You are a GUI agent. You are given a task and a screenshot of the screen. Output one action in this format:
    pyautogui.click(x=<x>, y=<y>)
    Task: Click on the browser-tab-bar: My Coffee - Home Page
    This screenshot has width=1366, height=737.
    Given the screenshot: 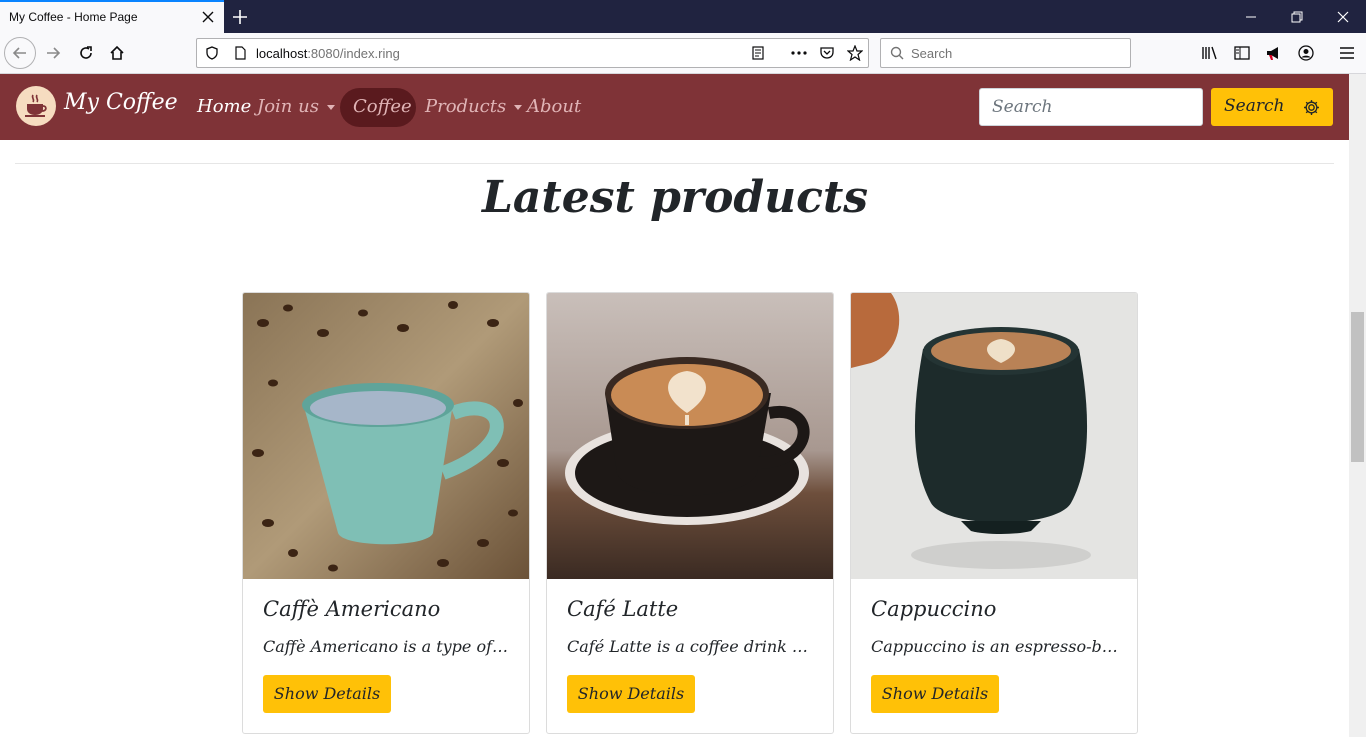 What is the action you would take?
    pyautogui.click(x=683, y=16)
    